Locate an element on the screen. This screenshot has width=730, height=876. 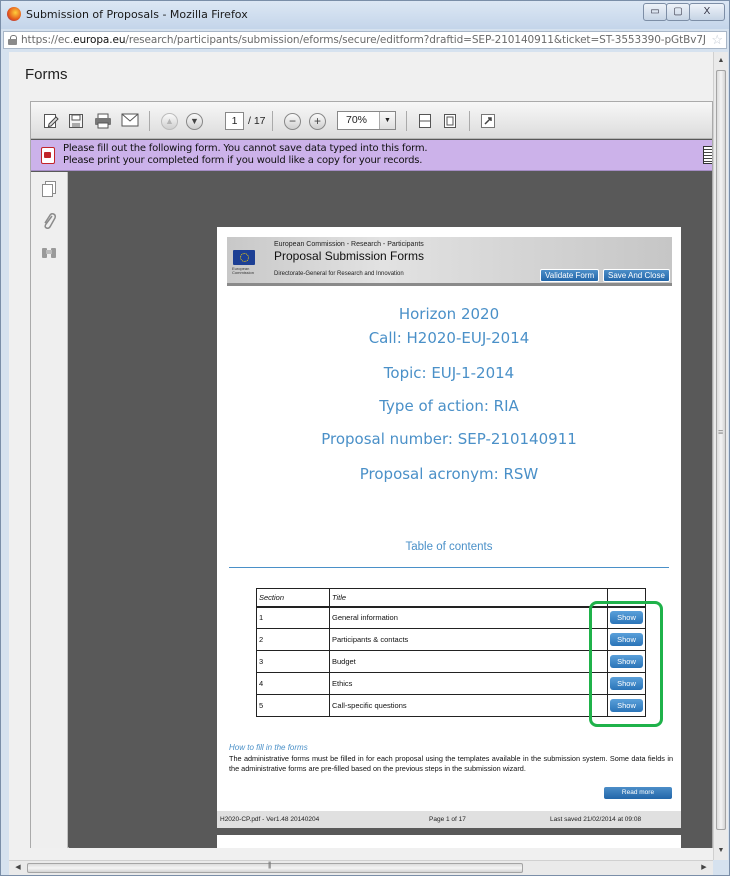
toc-header-title: Title is located at coordinates (468, 598).